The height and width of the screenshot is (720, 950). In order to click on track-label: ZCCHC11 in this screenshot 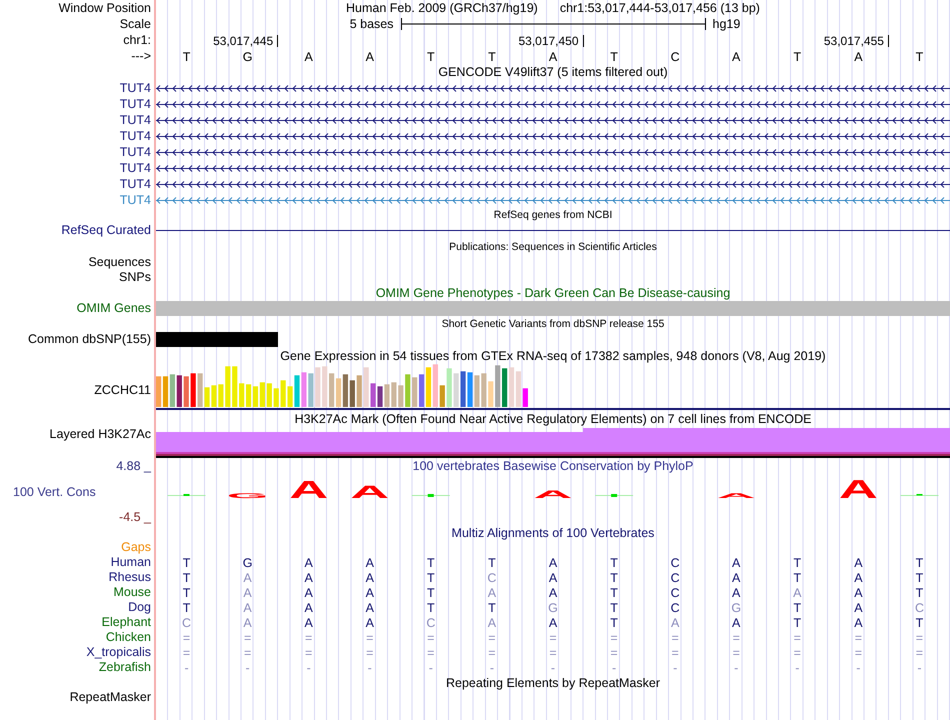, I will do `click(122, 390)`.